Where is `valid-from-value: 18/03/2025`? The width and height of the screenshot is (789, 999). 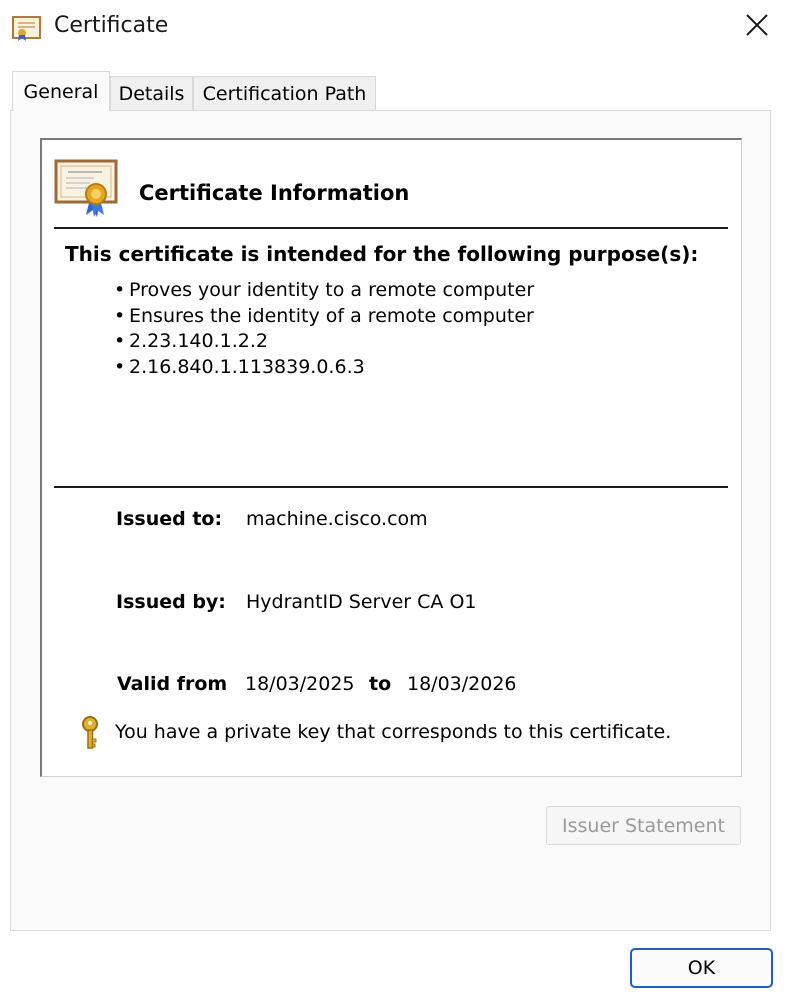 valid-from-value: 18/03/2025 is located at coordinates (300, 684).